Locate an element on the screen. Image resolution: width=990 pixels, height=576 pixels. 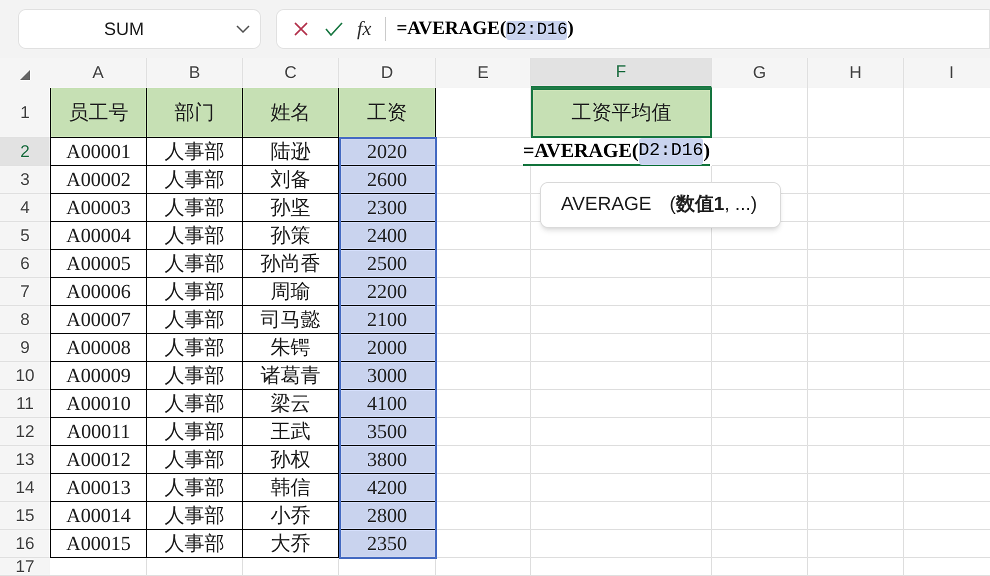
select-all-icon is located at coordinates (25, 75).